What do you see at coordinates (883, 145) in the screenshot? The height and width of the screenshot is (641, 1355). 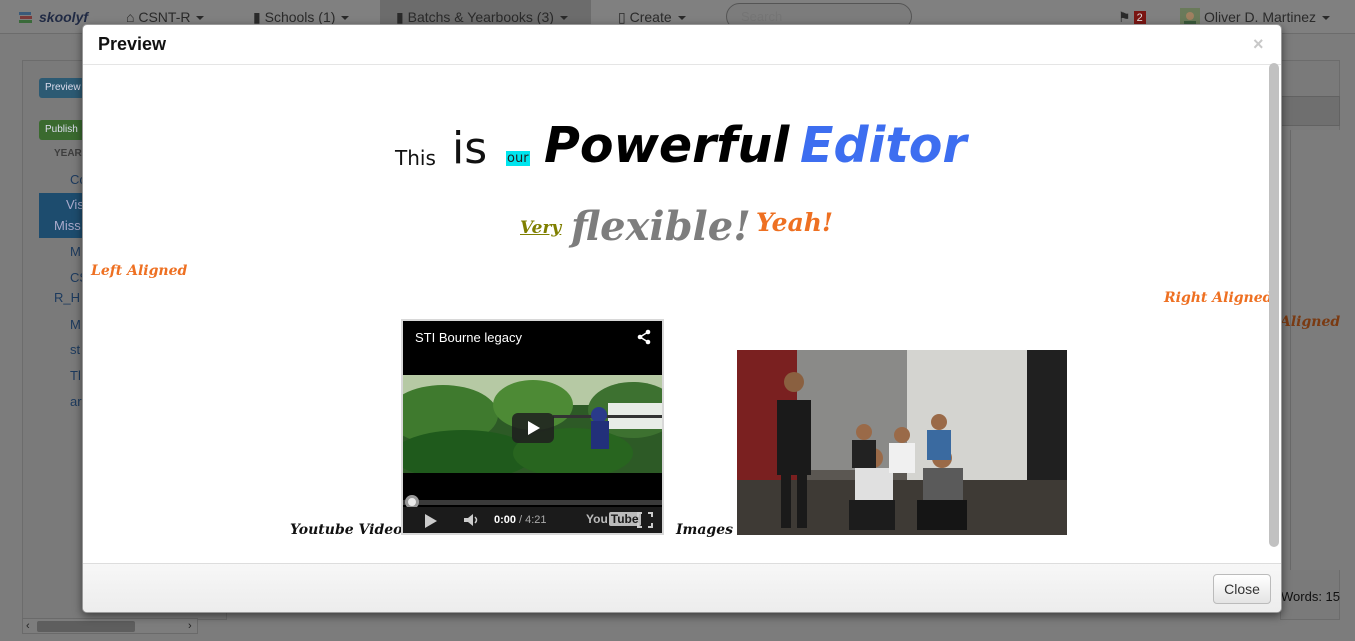 I see `heading-word-editor: Editor` at bounding box center [883, 145].